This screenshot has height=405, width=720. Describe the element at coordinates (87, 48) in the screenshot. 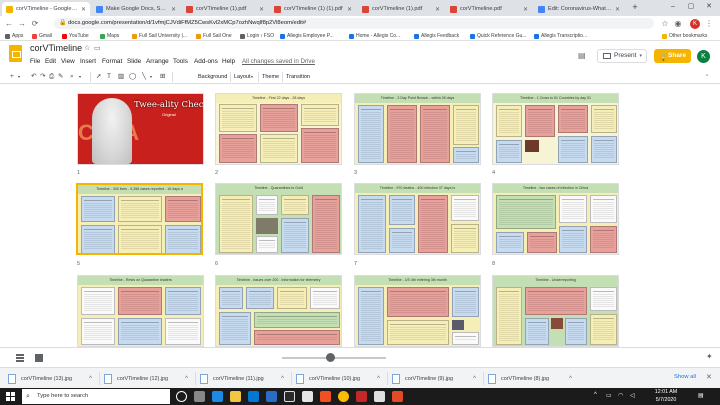

I see `star-icon: ☆` at that location.